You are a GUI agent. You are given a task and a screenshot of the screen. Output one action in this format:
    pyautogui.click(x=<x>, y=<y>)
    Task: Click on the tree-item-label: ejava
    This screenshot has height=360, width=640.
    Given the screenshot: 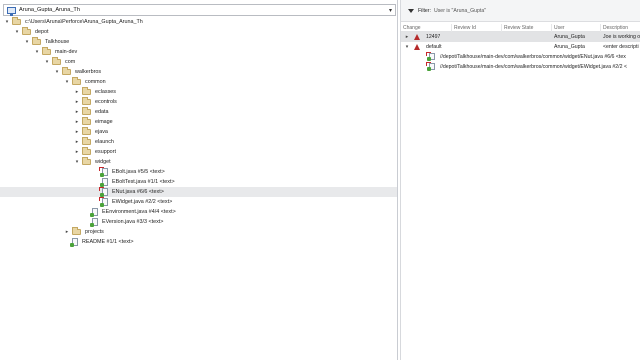 What is the action you would take?
    pyautogui.click(x=101, y=132)
    